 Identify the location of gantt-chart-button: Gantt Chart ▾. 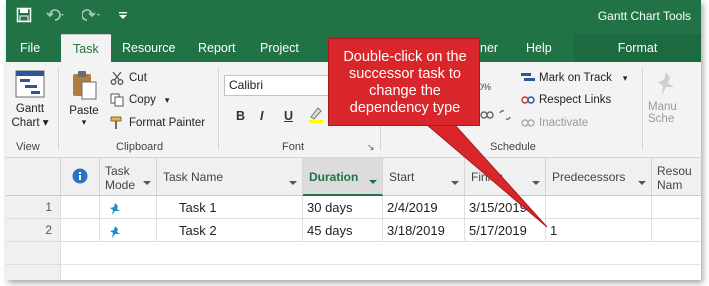
(30, 99).